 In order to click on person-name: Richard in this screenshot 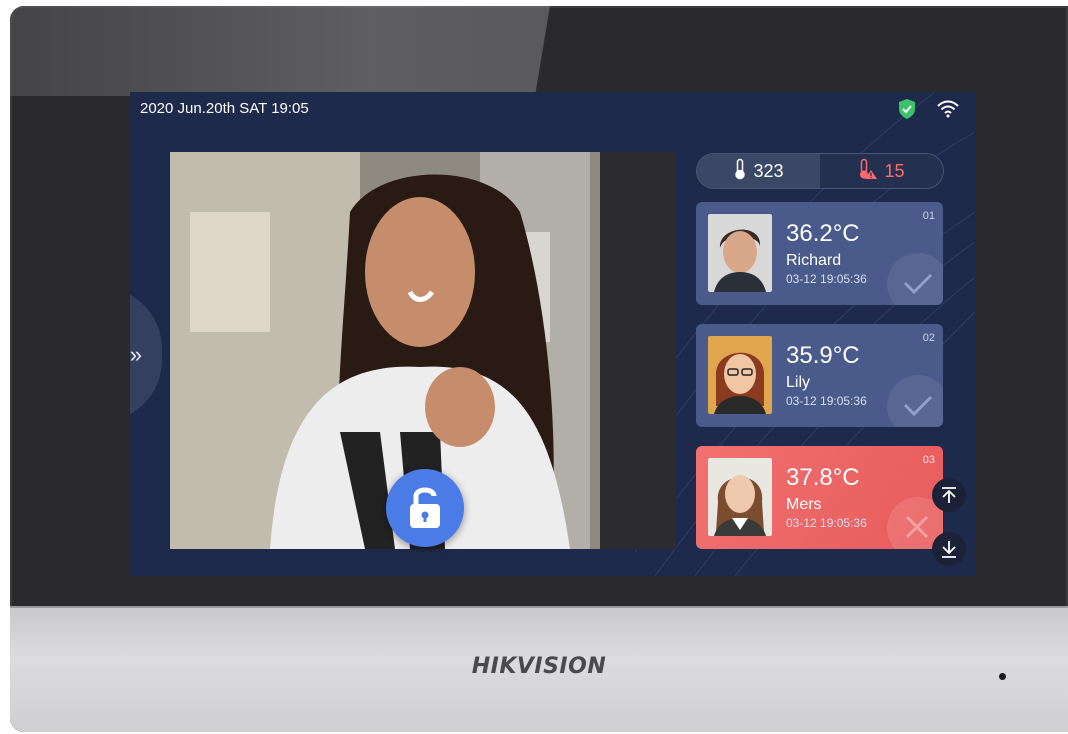, I will do `click(814, 260)`.